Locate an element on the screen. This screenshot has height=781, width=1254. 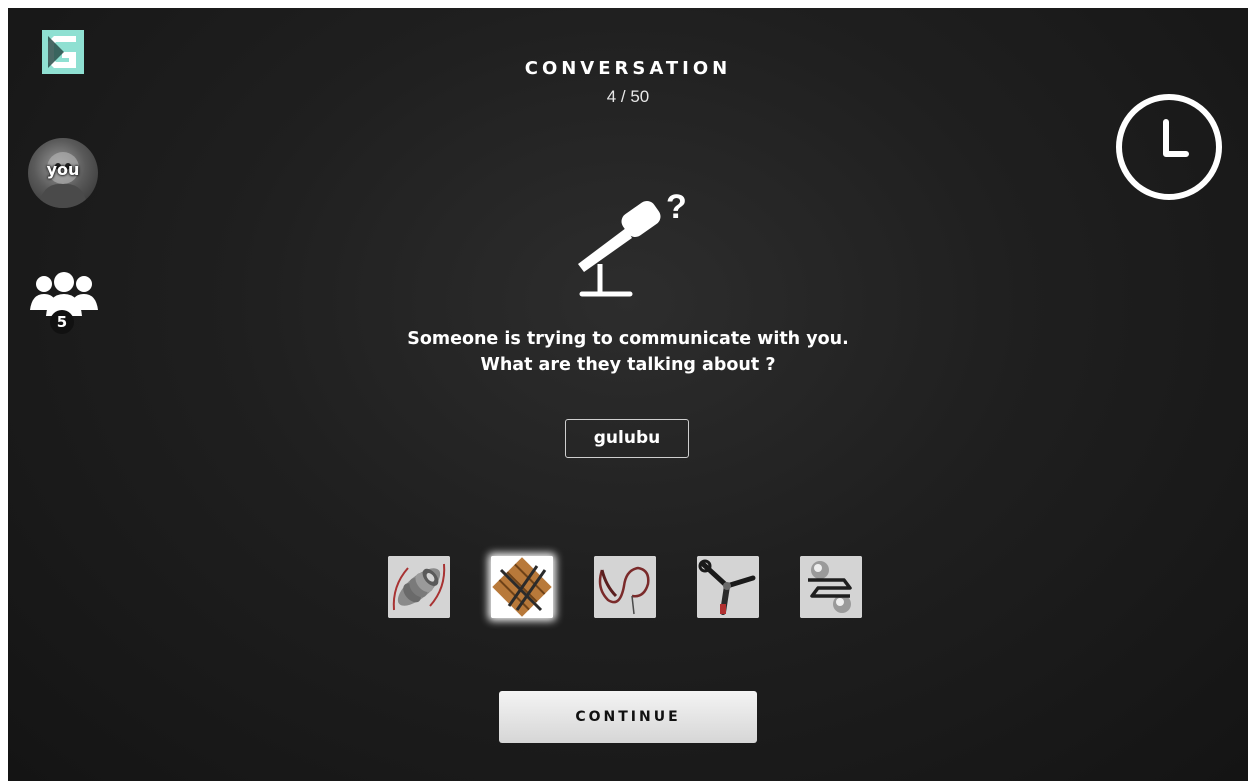
continue-button: CONTINUE is located at coordinates (628, 717).